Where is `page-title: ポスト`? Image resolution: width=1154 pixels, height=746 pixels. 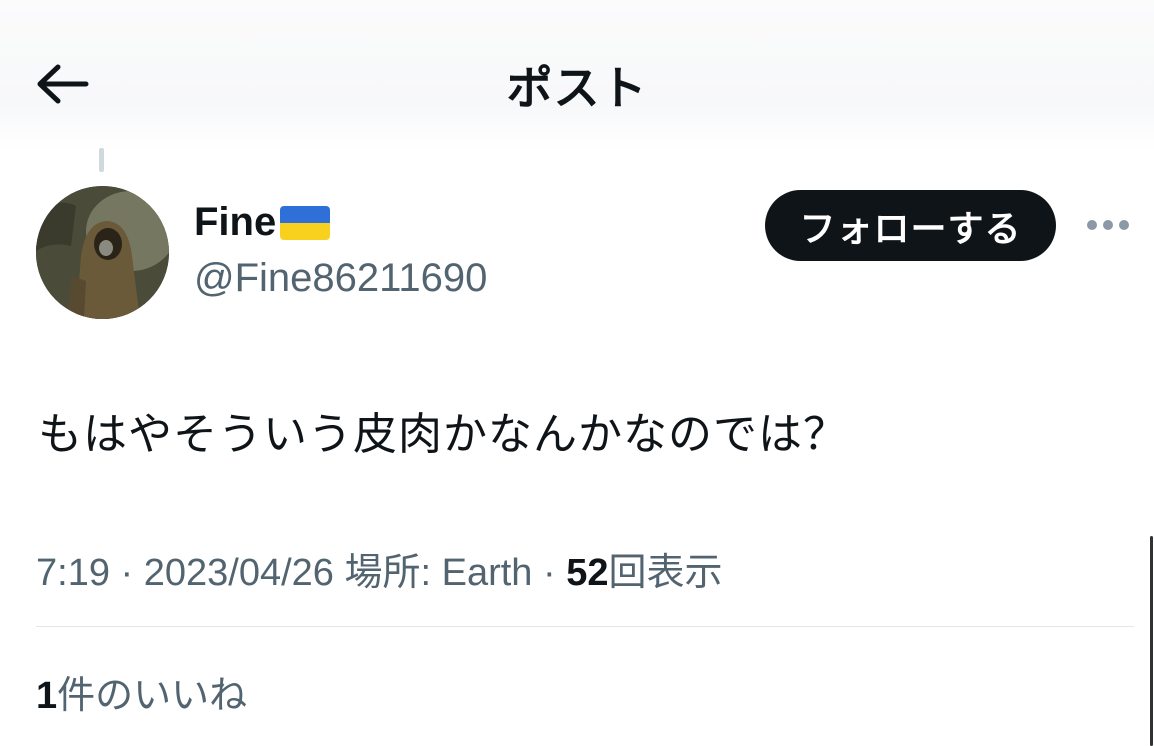 page-title: ポスト is located at coordinates (577, 88).